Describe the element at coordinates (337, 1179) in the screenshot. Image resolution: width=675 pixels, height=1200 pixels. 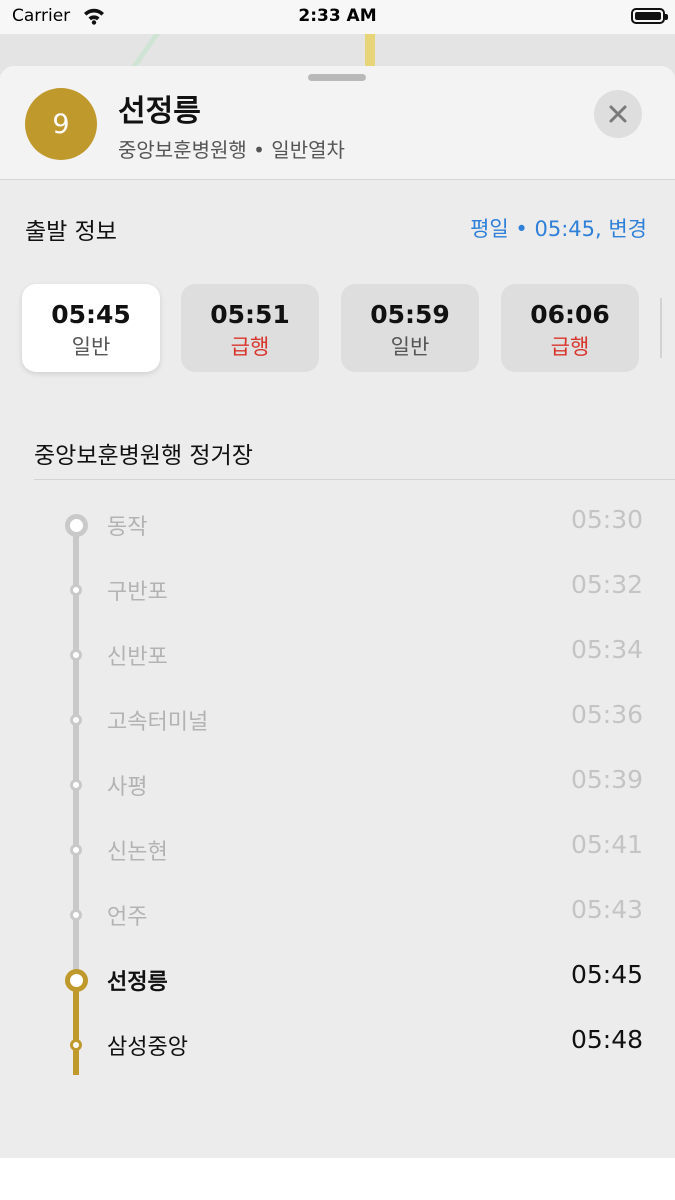
I see `bottom-safe-area` at that location.